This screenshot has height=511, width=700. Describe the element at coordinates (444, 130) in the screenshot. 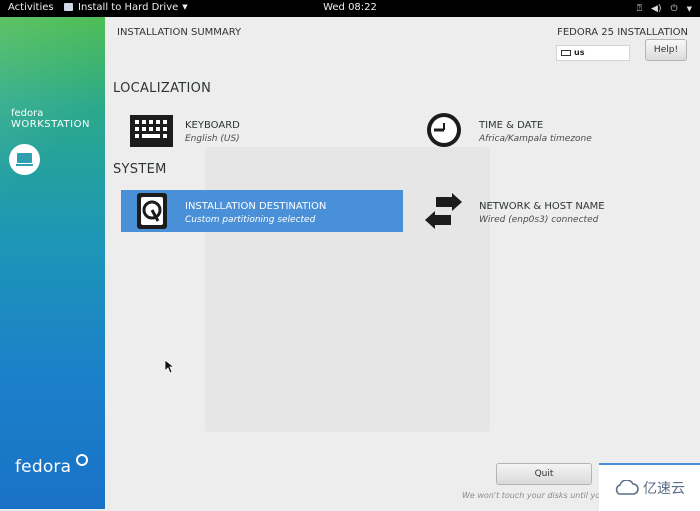

I see `clock-icon` at that location.